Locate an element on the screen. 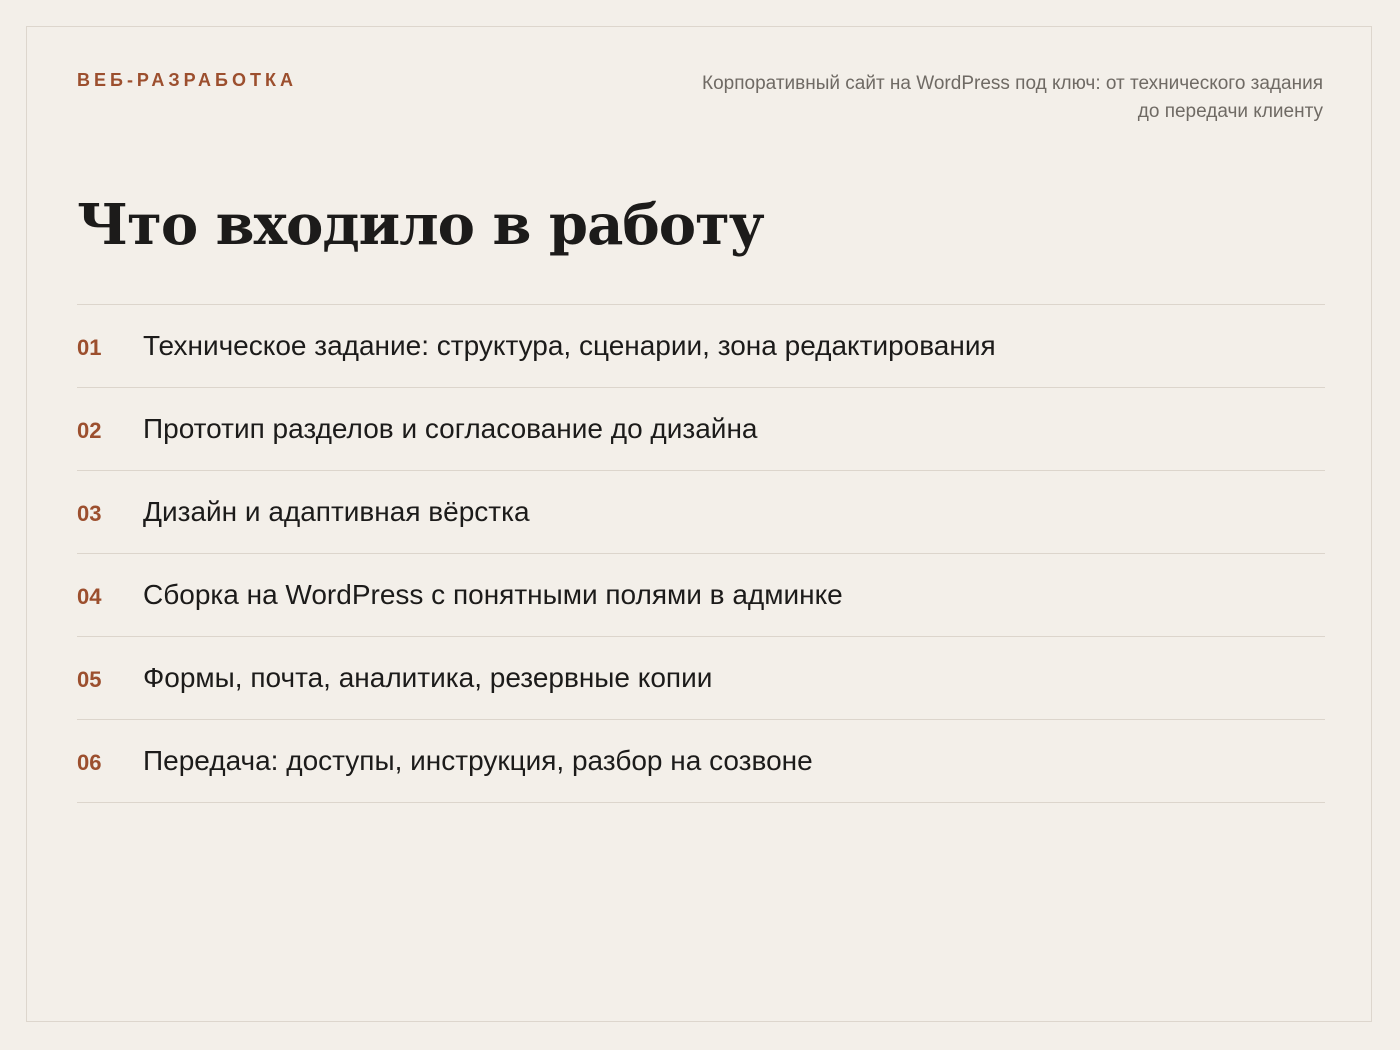  item-number: 02 is located at coordinates (89, 430).